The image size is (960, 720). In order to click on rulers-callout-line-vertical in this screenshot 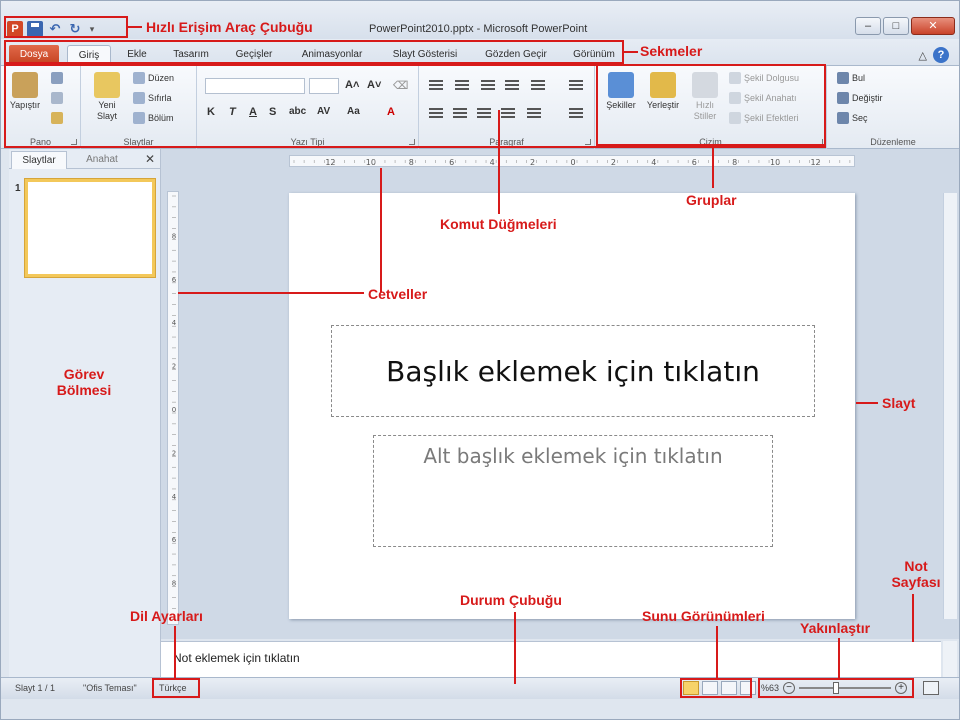, I will do `click(381, 230)`.